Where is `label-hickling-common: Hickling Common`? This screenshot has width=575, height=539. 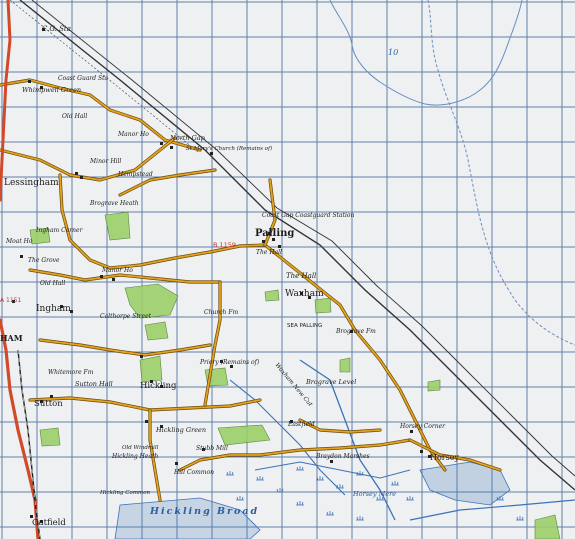 label-hickling-common: Hickling Common is located at coordinates (125, 493).